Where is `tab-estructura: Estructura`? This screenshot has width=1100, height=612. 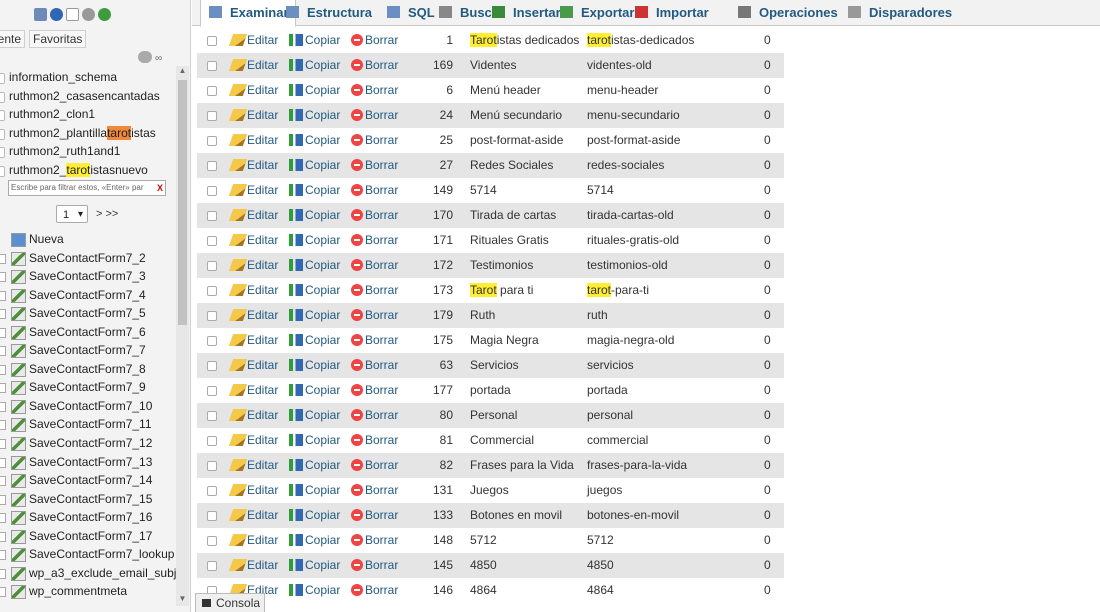
tab-estructura: Estructura is located at coordinates (329, 12).